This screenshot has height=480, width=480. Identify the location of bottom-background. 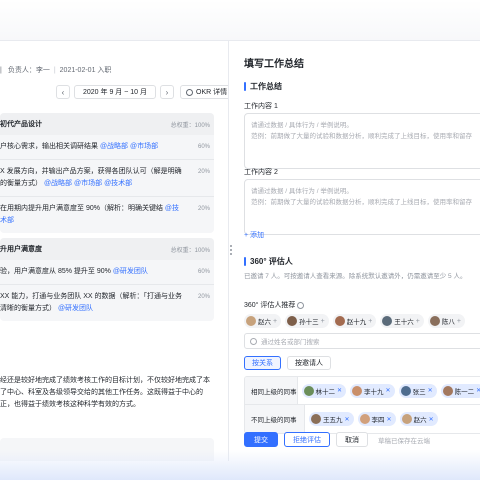
(240, 465).